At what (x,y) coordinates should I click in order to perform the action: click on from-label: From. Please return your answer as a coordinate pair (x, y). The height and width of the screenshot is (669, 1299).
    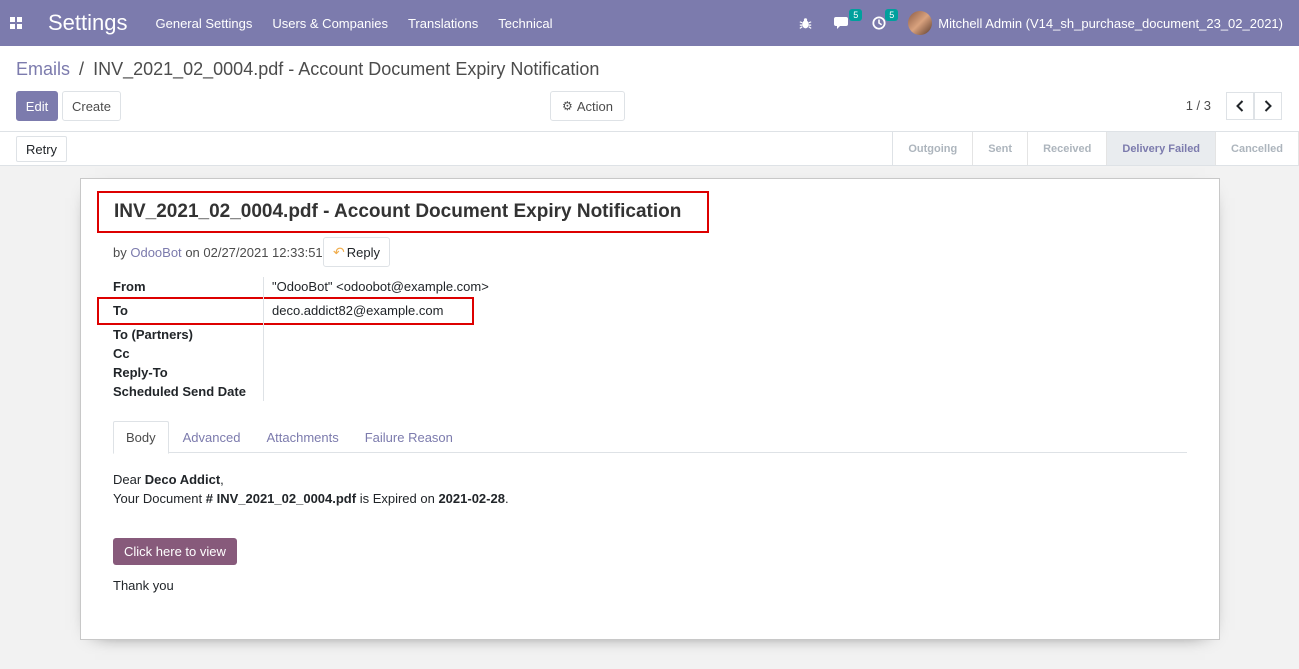
    Looking at the image, I should click on (129, 286).